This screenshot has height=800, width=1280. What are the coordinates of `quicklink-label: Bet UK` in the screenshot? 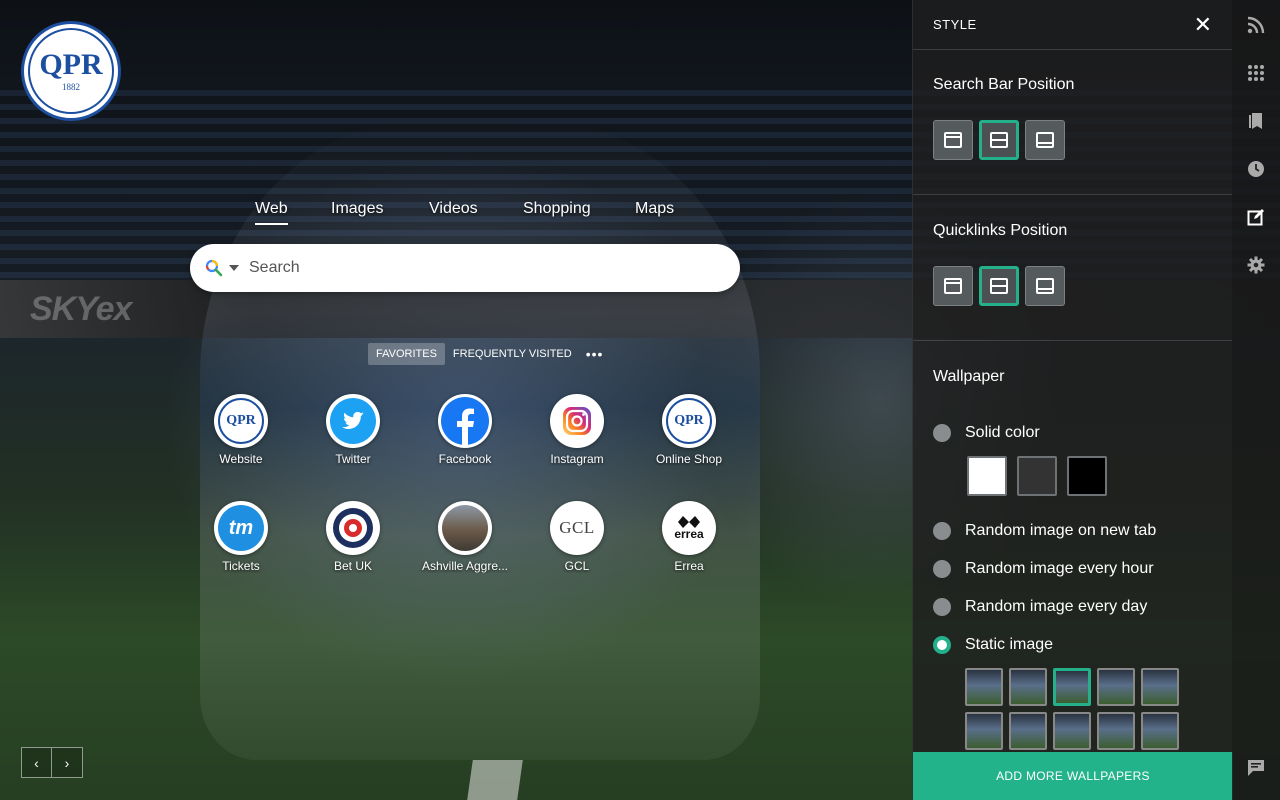 It's located at (352, 566).